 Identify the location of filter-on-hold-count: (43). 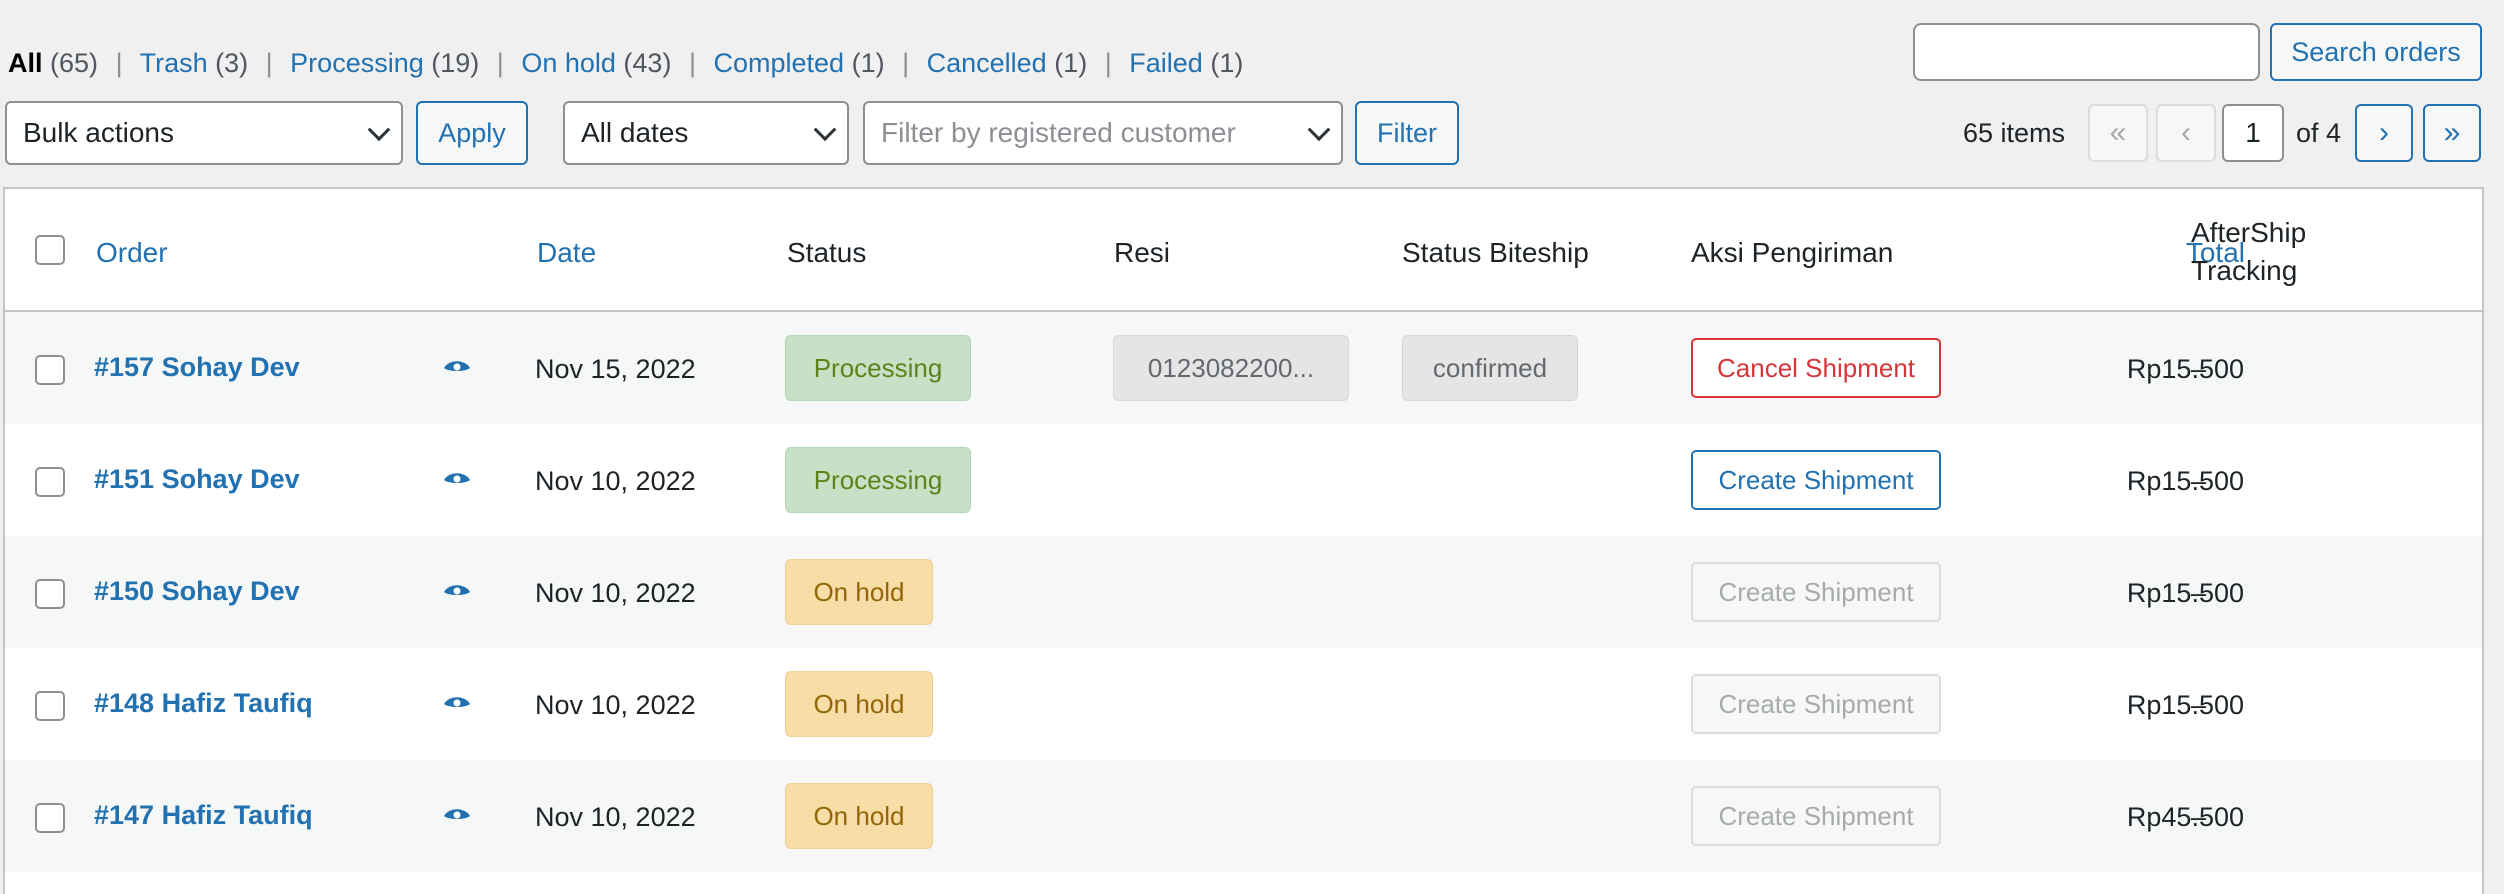
(647, 63).